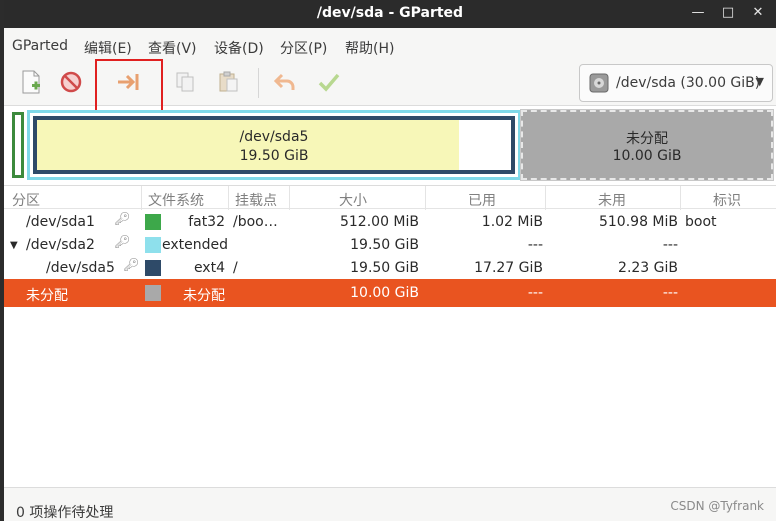 The width and height of the screenshot is (776, 521). Describe the element at coordinates (60, 245) in the screenshot. I see `cell-partition: /dev/sda2` at that location.